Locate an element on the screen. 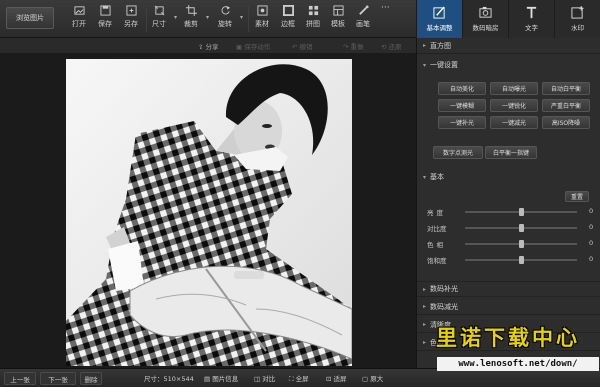  crop-dropdown-caret: ▾ is located at coordinates (207, 17).